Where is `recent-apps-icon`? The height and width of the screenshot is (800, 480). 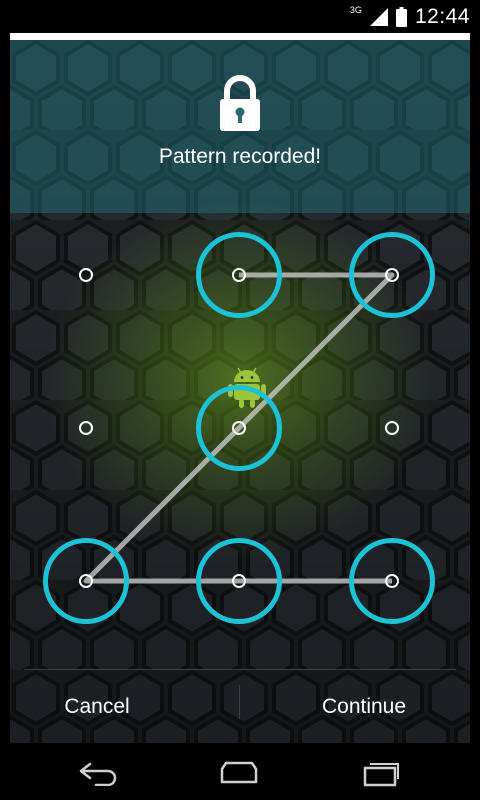
recent-apps-icon is located at coordinates (381, 775).